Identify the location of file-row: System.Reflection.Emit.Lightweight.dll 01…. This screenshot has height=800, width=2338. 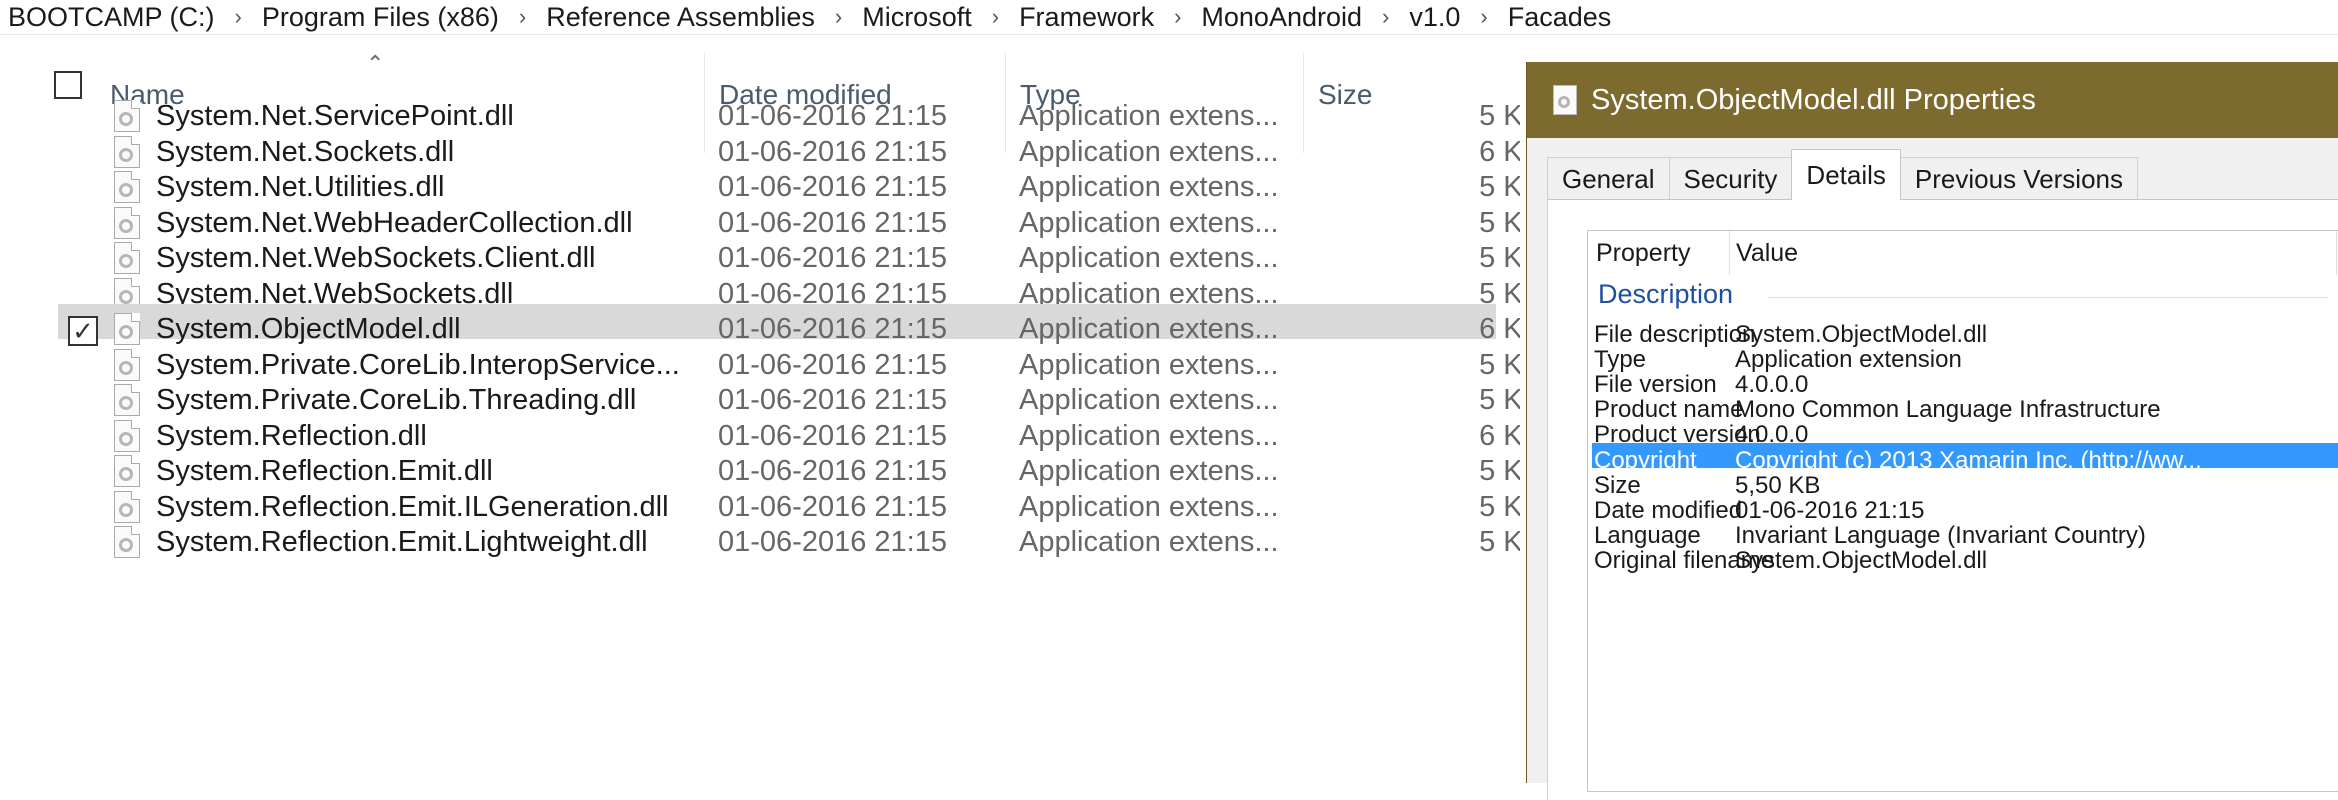
(789, 537).